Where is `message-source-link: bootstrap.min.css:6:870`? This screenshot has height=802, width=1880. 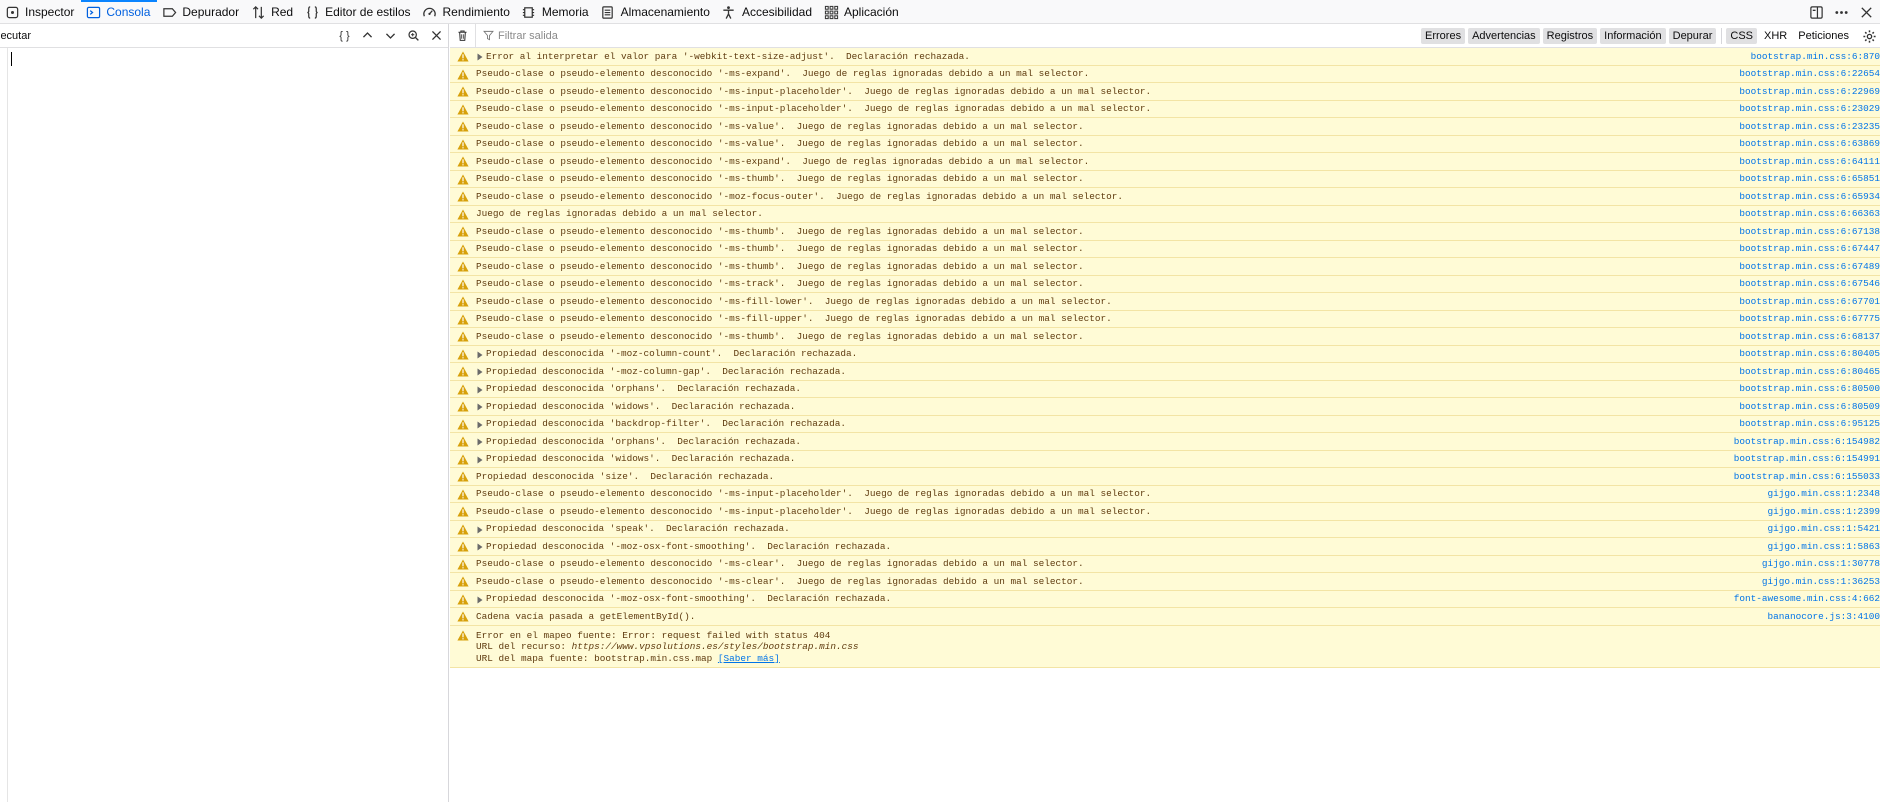 message-source-link: bootstrap.min.css:6:870 is located at coordinates (1815, 56).